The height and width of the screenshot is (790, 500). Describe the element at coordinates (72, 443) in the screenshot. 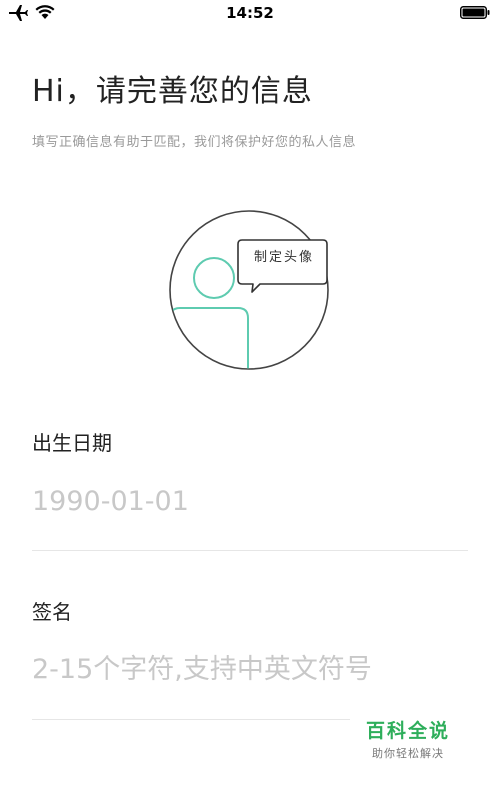

I see `birthdate-label: 出生日期` at that location.